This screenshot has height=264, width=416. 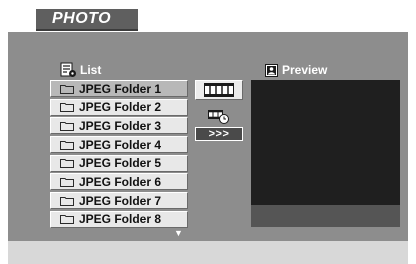 What do you see at coordinates (82, 18) in the screenshot?
I see `screen-title: PHOTO` at bounding box center [82, 18].